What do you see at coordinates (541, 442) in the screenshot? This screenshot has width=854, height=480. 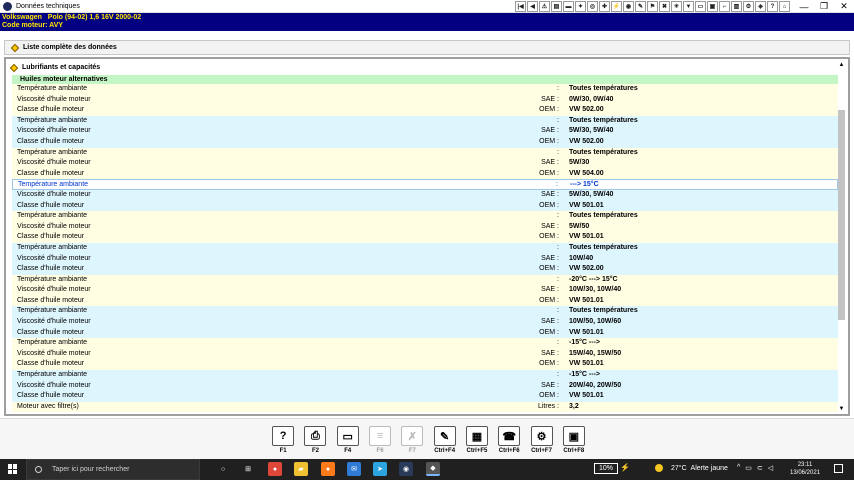 I see `fkey-button-ctrl-f7: ⚙ Ctrl+F7` at bounding box center [541, 442].